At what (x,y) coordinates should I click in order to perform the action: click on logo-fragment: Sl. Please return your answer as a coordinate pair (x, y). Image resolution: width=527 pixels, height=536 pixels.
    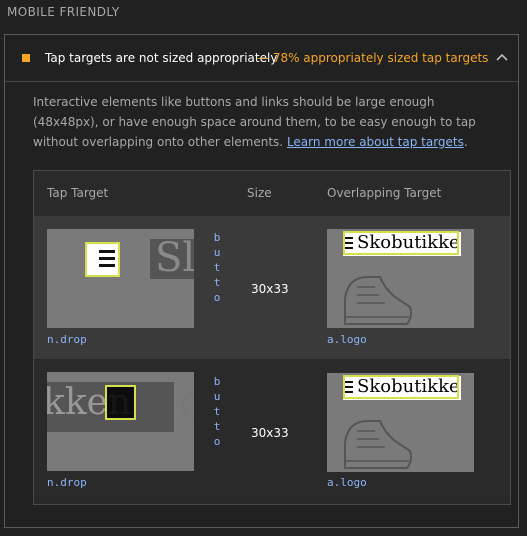
    Looking at the image, I should click on (174, 258).